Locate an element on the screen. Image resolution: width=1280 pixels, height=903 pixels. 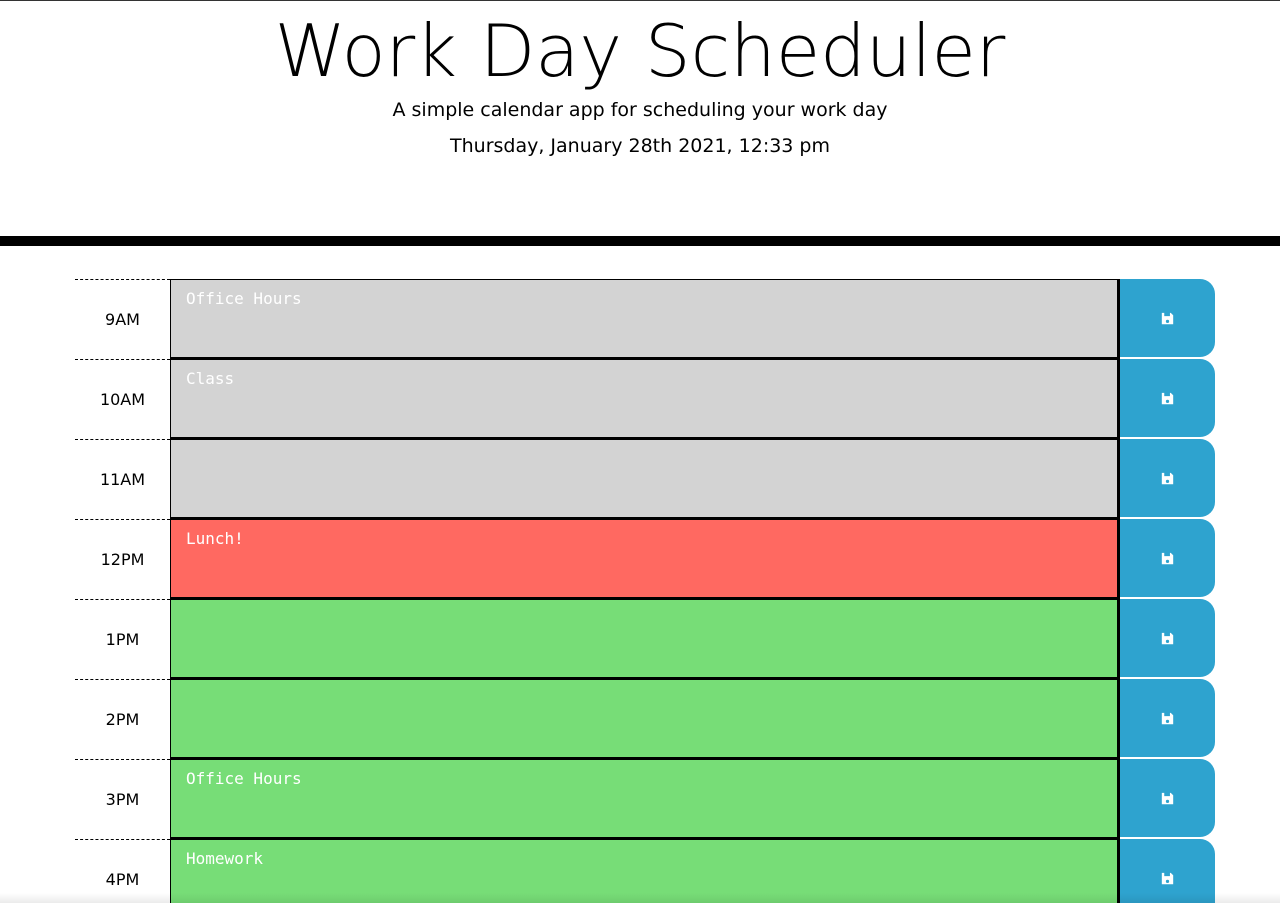
event-description-input: Lunch! is located at coordinates (645, 559).